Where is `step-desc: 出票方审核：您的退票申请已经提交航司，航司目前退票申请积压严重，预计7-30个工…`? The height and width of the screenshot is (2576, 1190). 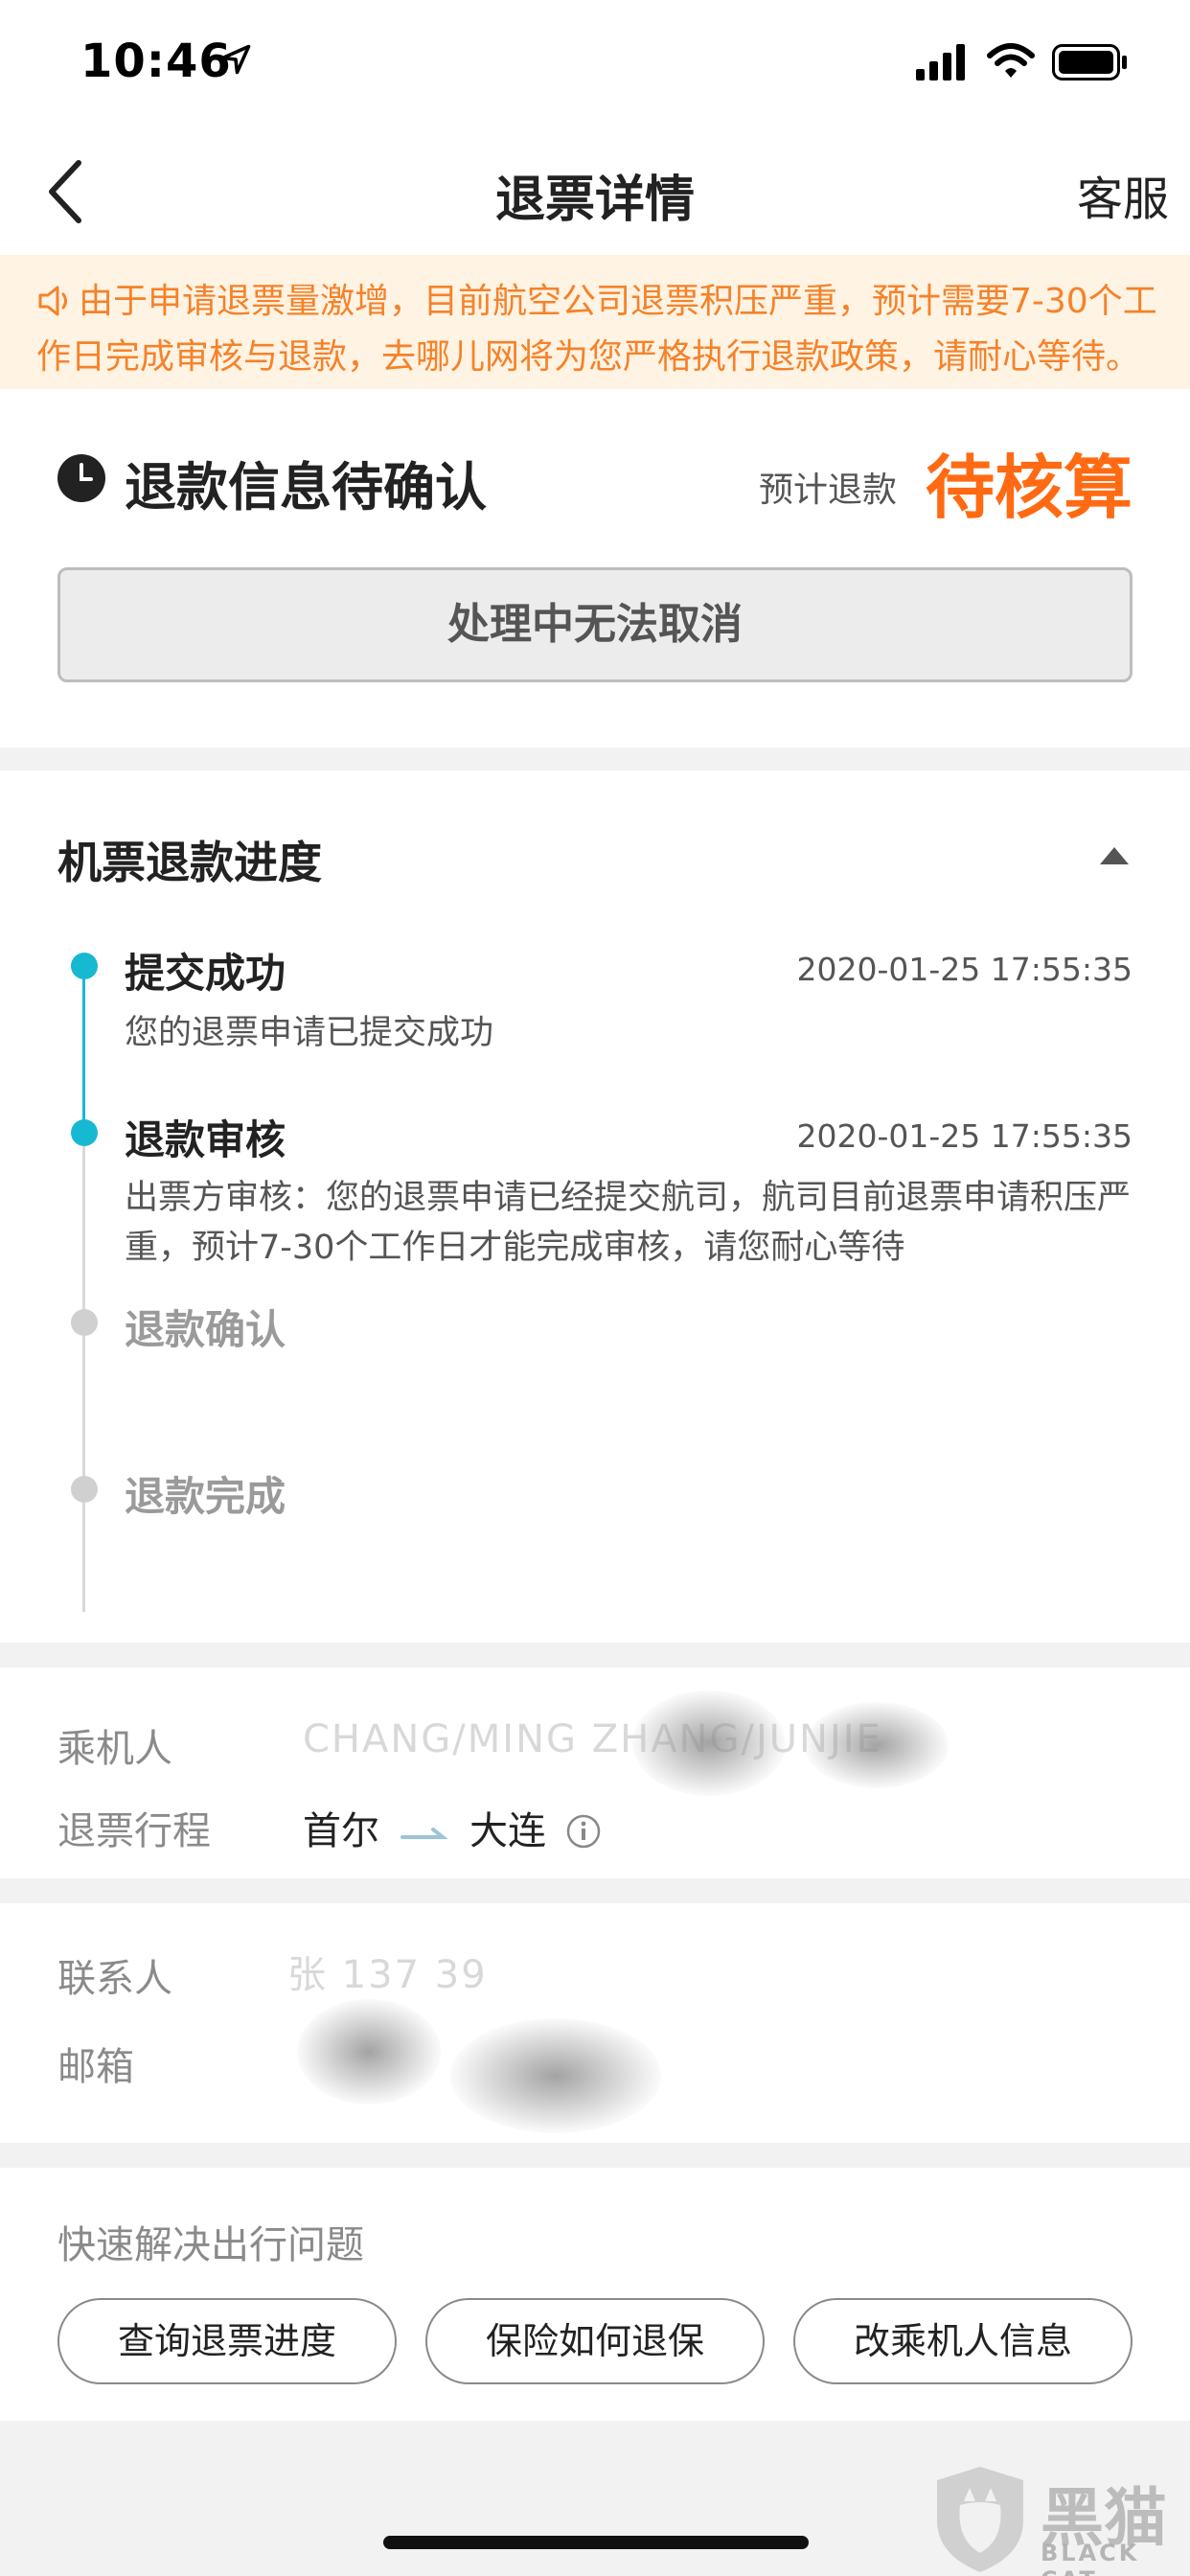
step-desc: 出票方审核：您的退票申请已经提交航司，航司目前退票申请积压严重，预计7-30个工… is located at coordinates (629, 1223).